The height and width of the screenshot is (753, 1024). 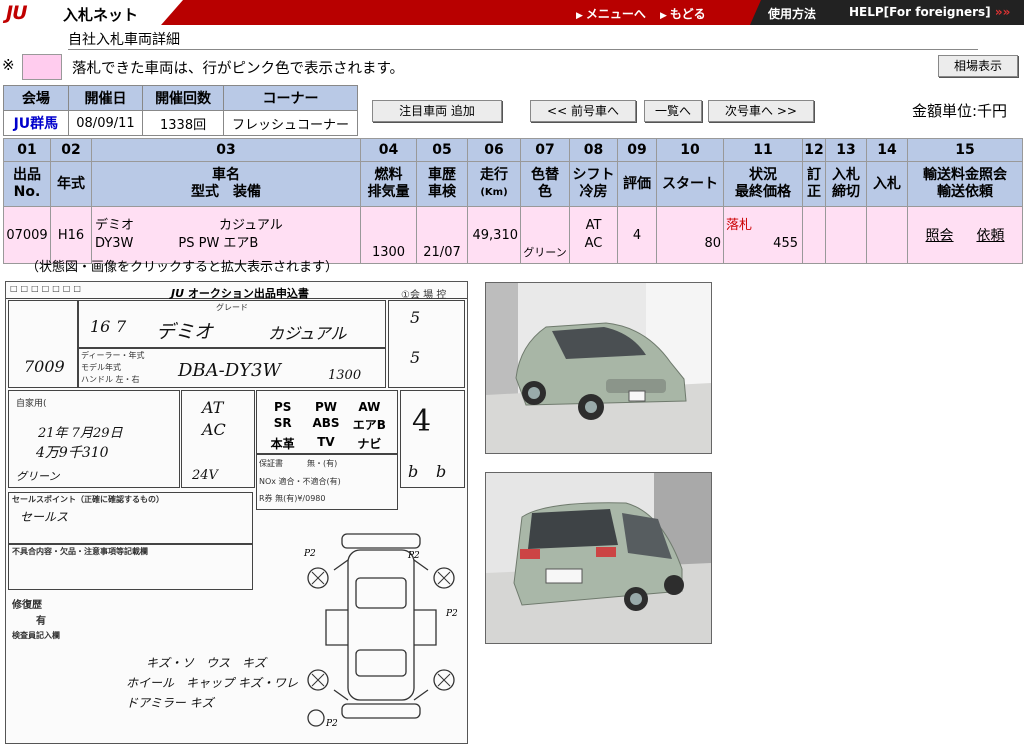 What do you see at coordinates (71, 235) in the screenshot?
I see `model-year: H16` at bounding box center [71, 235].